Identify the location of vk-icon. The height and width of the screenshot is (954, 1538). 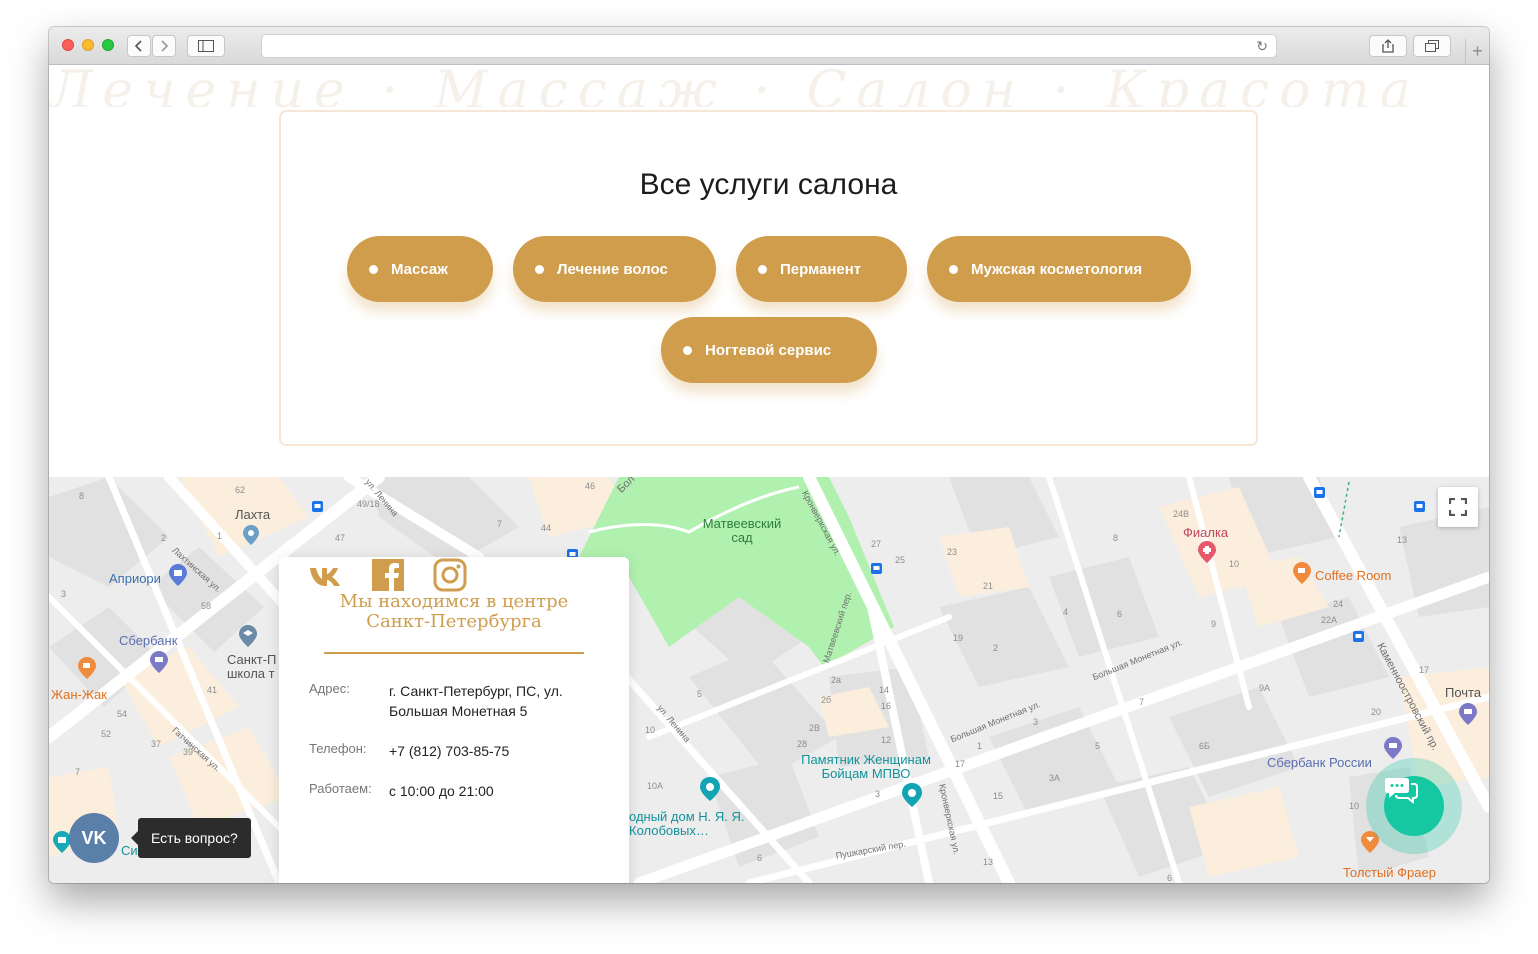
(326, 575).